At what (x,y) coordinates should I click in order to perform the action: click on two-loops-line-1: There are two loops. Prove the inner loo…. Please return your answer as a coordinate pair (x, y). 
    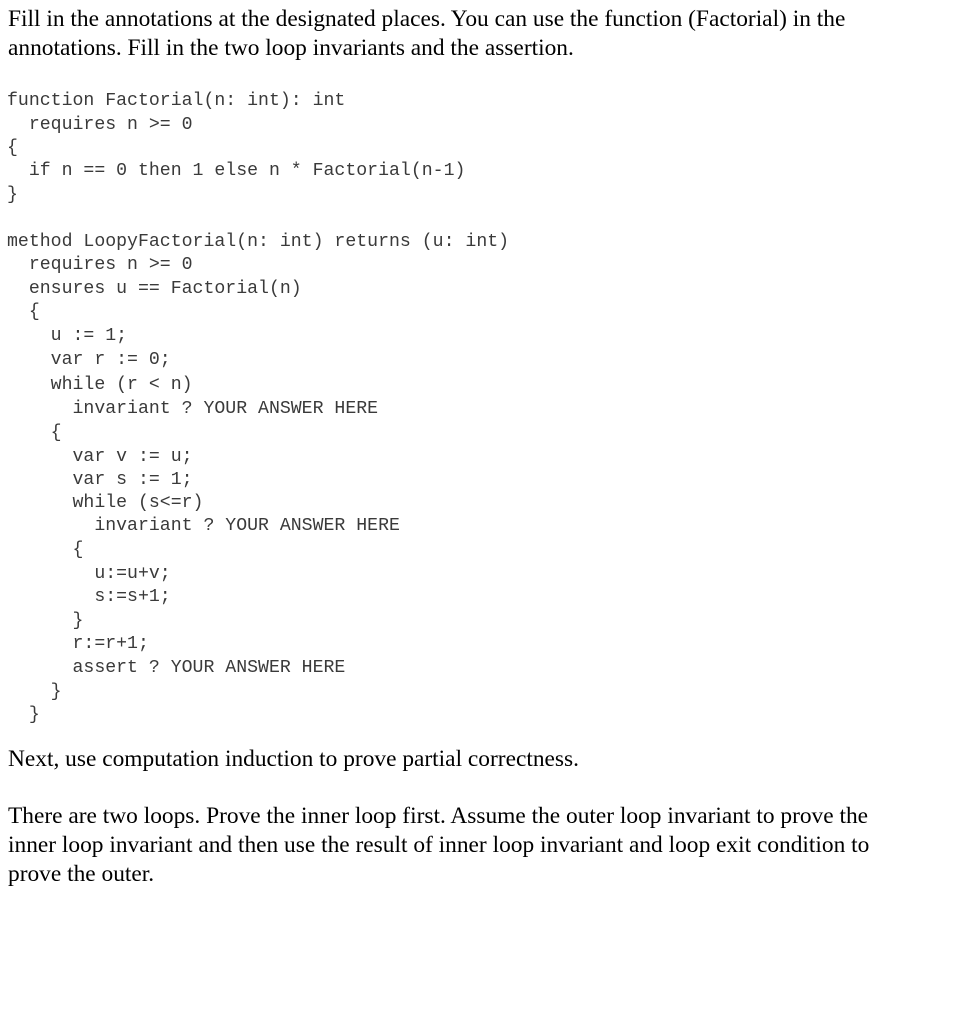
    Looking at the image, I should click on (438, 816).